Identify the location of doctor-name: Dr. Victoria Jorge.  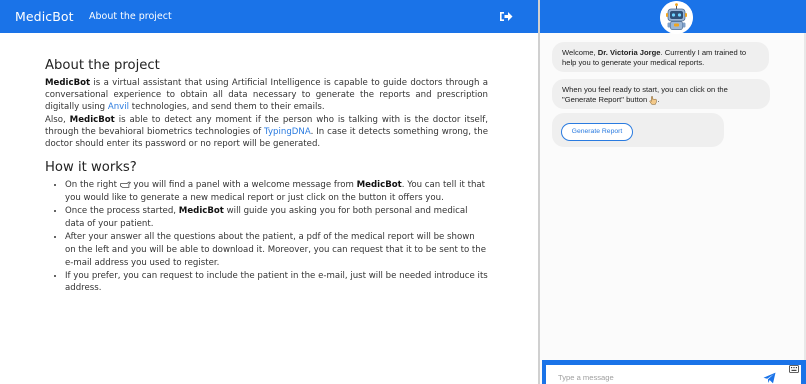
(629, 52).